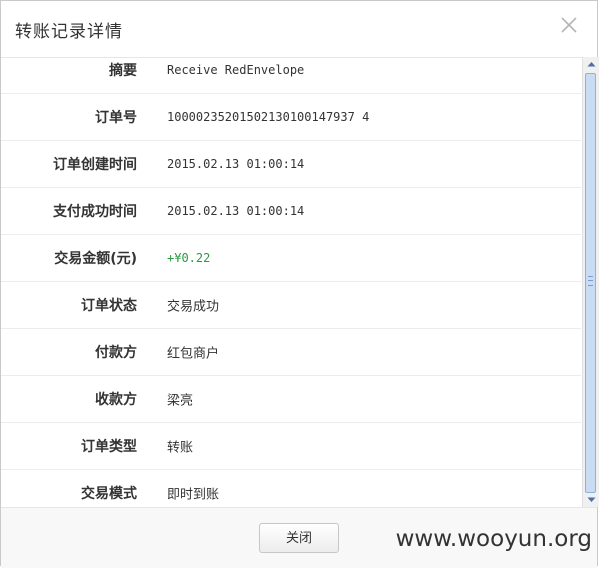 The width and height of the screenshot is (600, 568). Describe the element at coordinates (591, 500) in the screenshot. I see `scroll-down-arrow-icon` at that location.